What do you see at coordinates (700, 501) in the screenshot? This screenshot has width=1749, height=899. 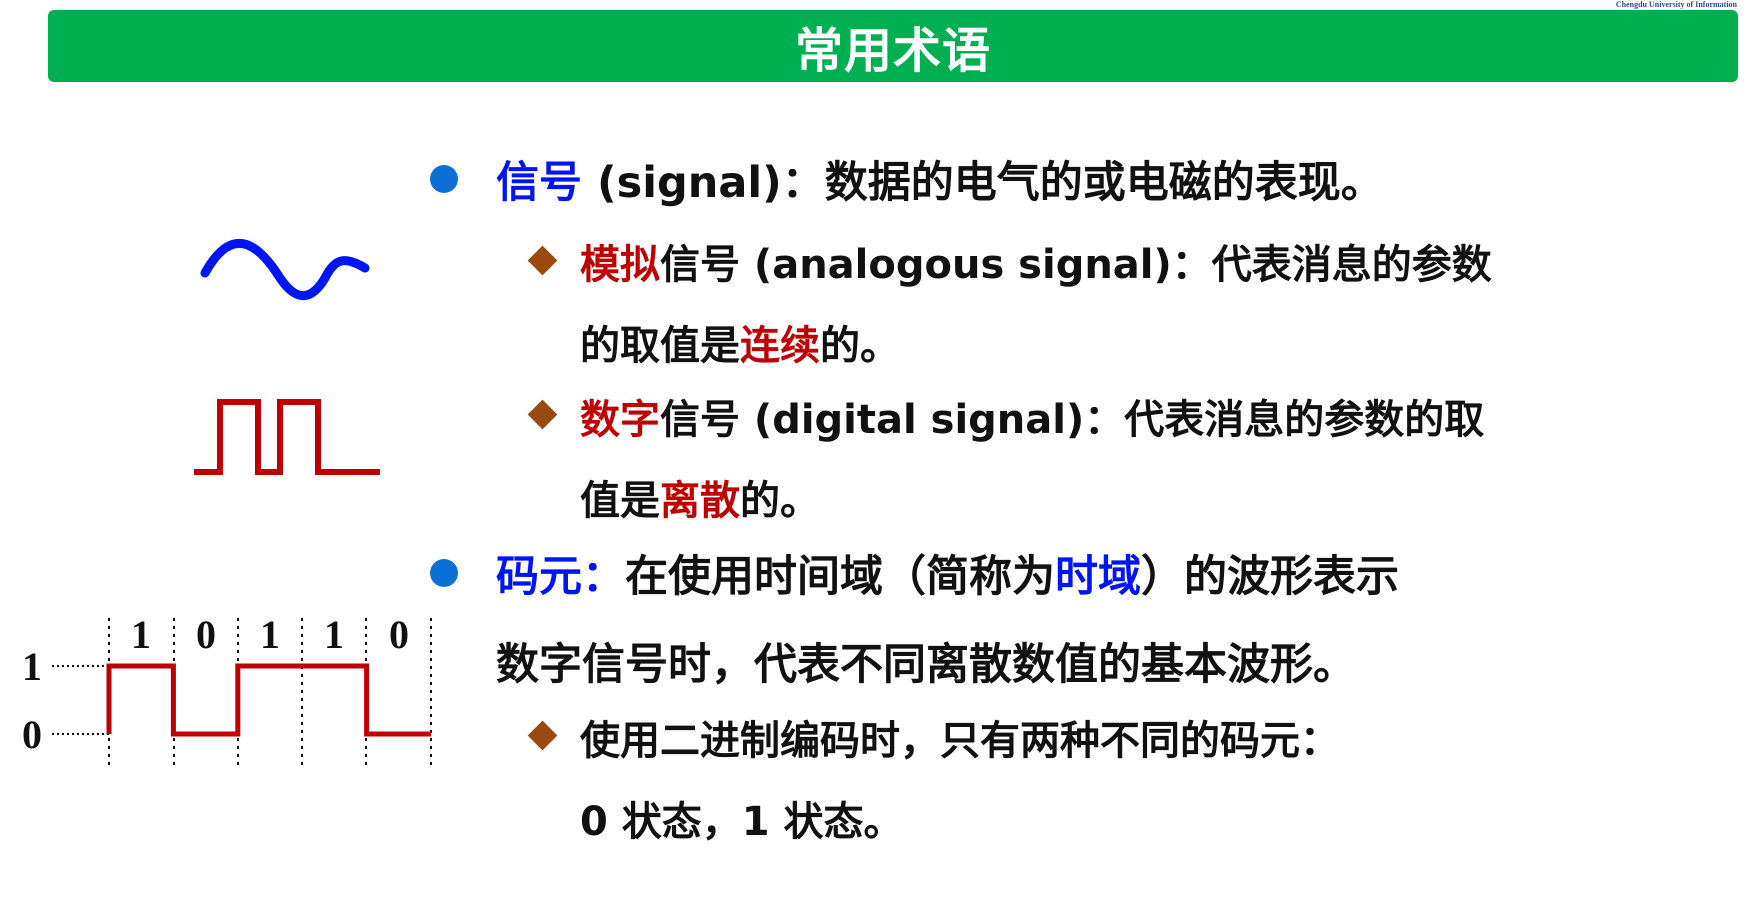 I see `digital-highlight: 离散` at bounding box center [700, 501].